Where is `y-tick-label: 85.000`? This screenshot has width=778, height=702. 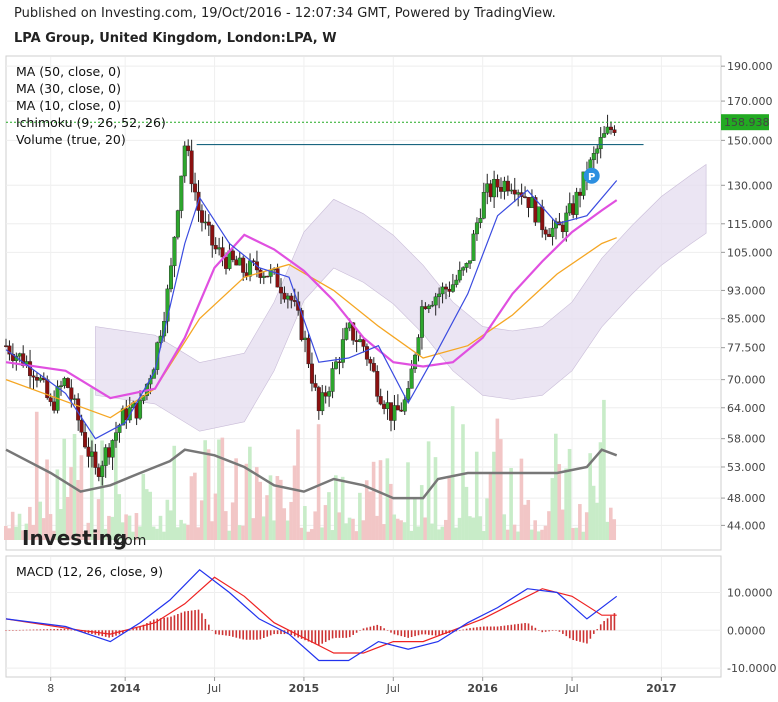
y-tick-label: 85.000 is located at coordinates (746, 319).